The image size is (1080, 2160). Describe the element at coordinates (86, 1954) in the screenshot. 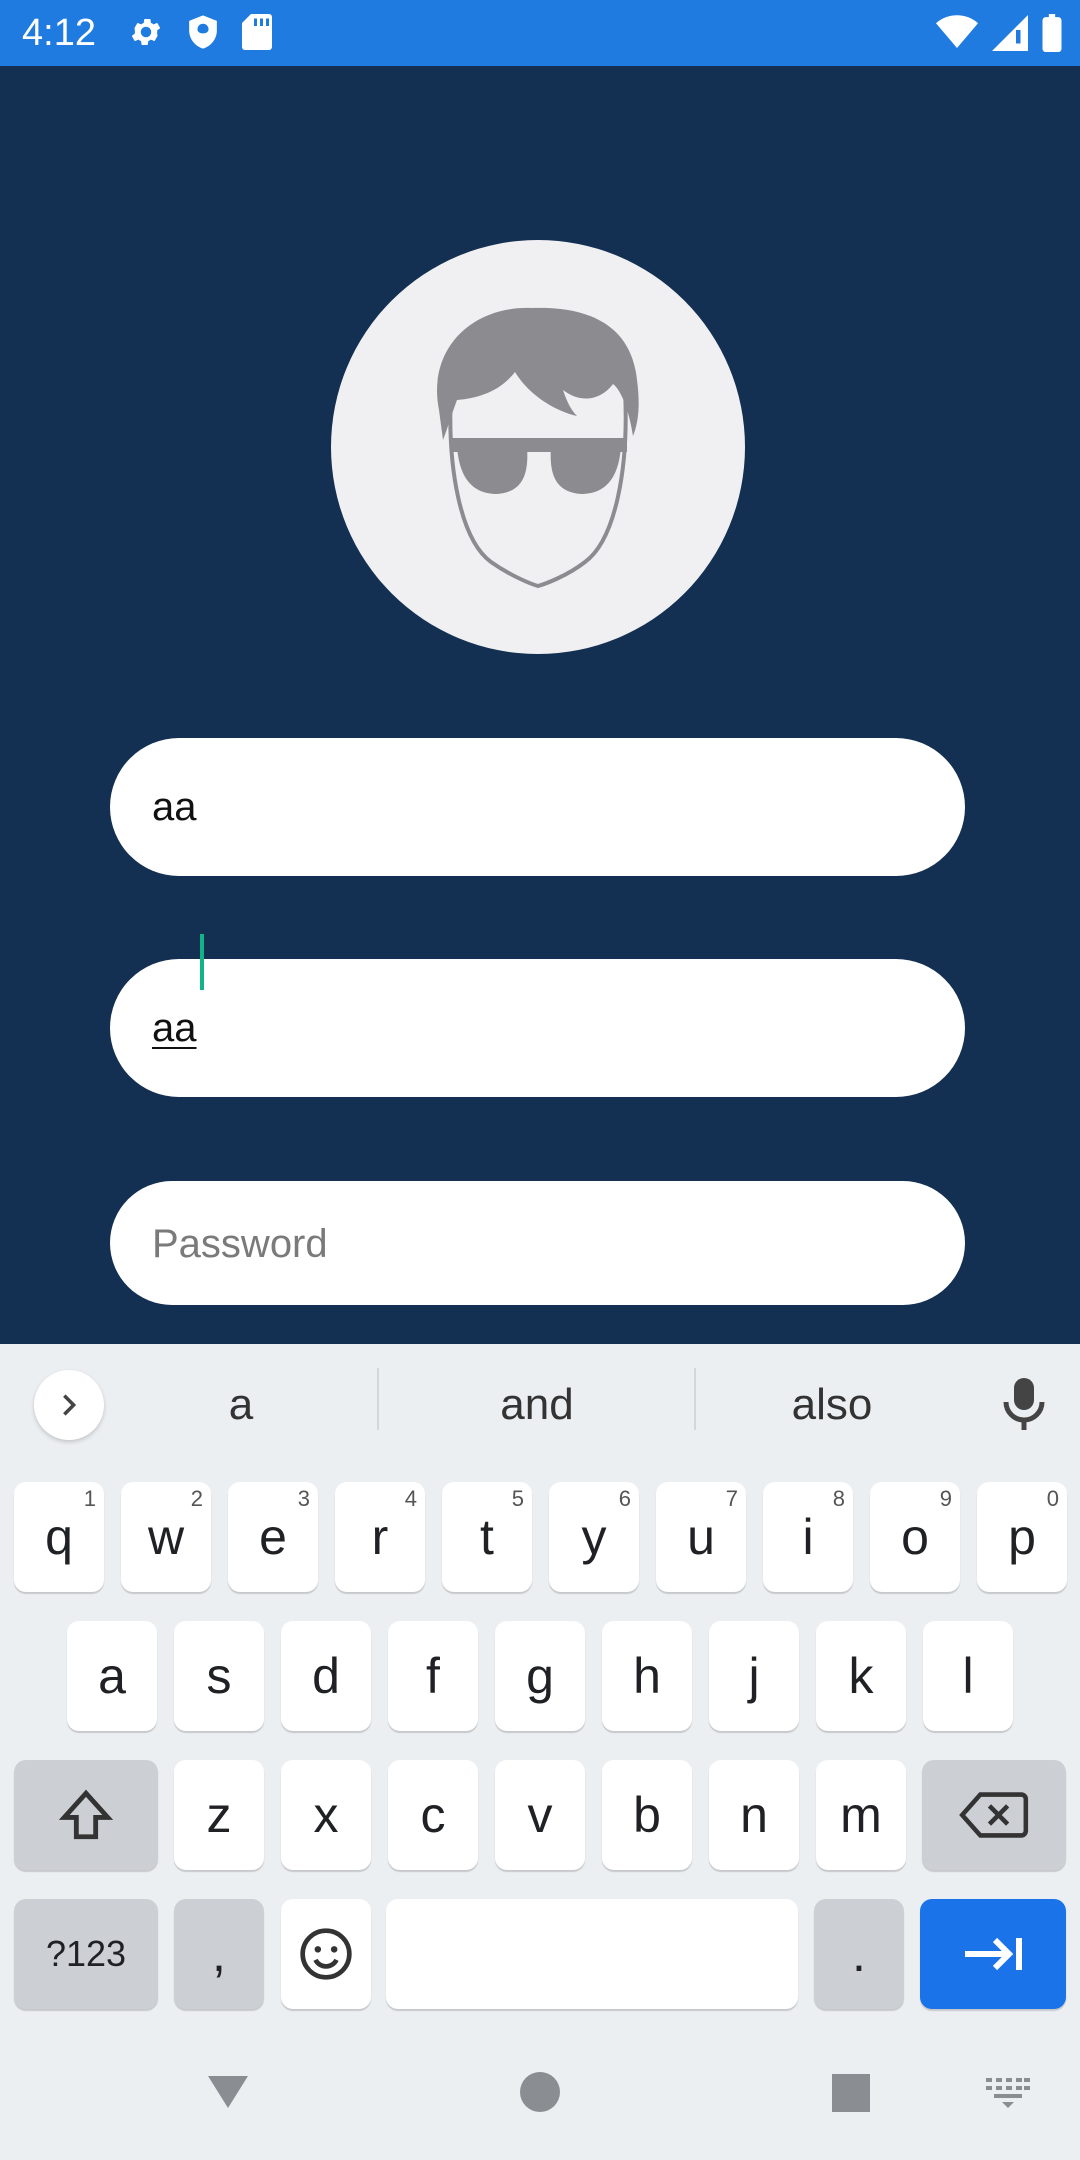

I see `symbols-key: ?123` at that location.